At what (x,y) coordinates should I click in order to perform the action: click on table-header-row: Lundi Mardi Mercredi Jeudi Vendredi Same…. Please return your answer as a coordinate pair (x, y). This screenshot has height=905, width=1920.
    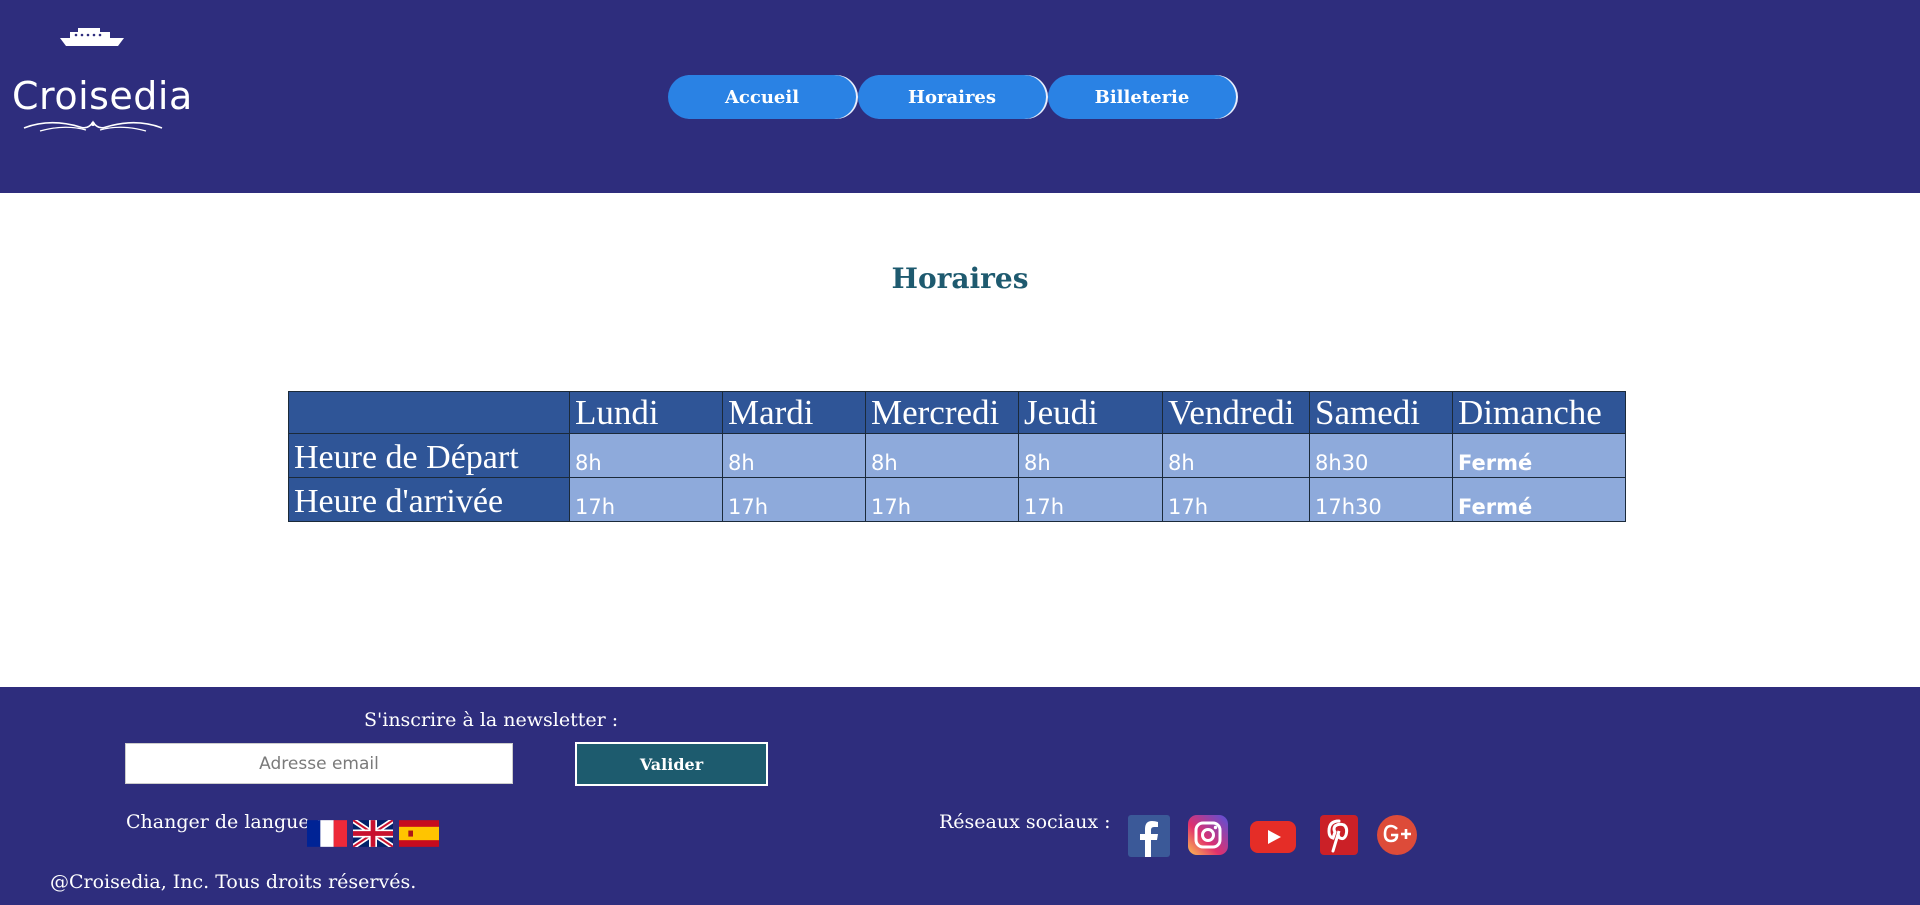
    Looking at the image, I should click on (957, 412).